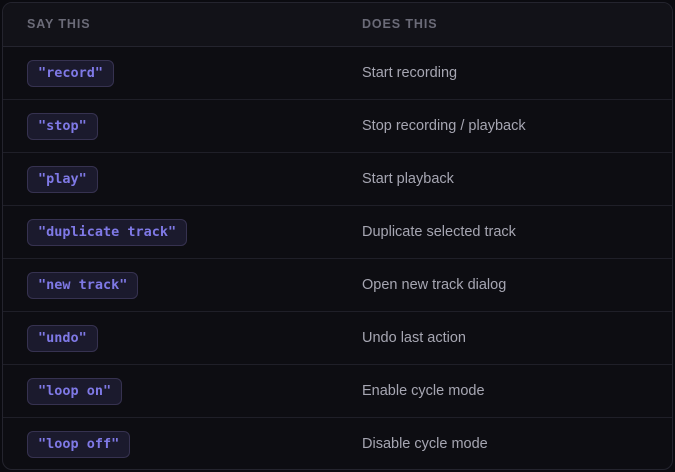 This screenshot has width=675, height=472. Describe the element at coordinates (337, 338) in the screenshot. I see `table-row: "undo" Undo last action` at that location.